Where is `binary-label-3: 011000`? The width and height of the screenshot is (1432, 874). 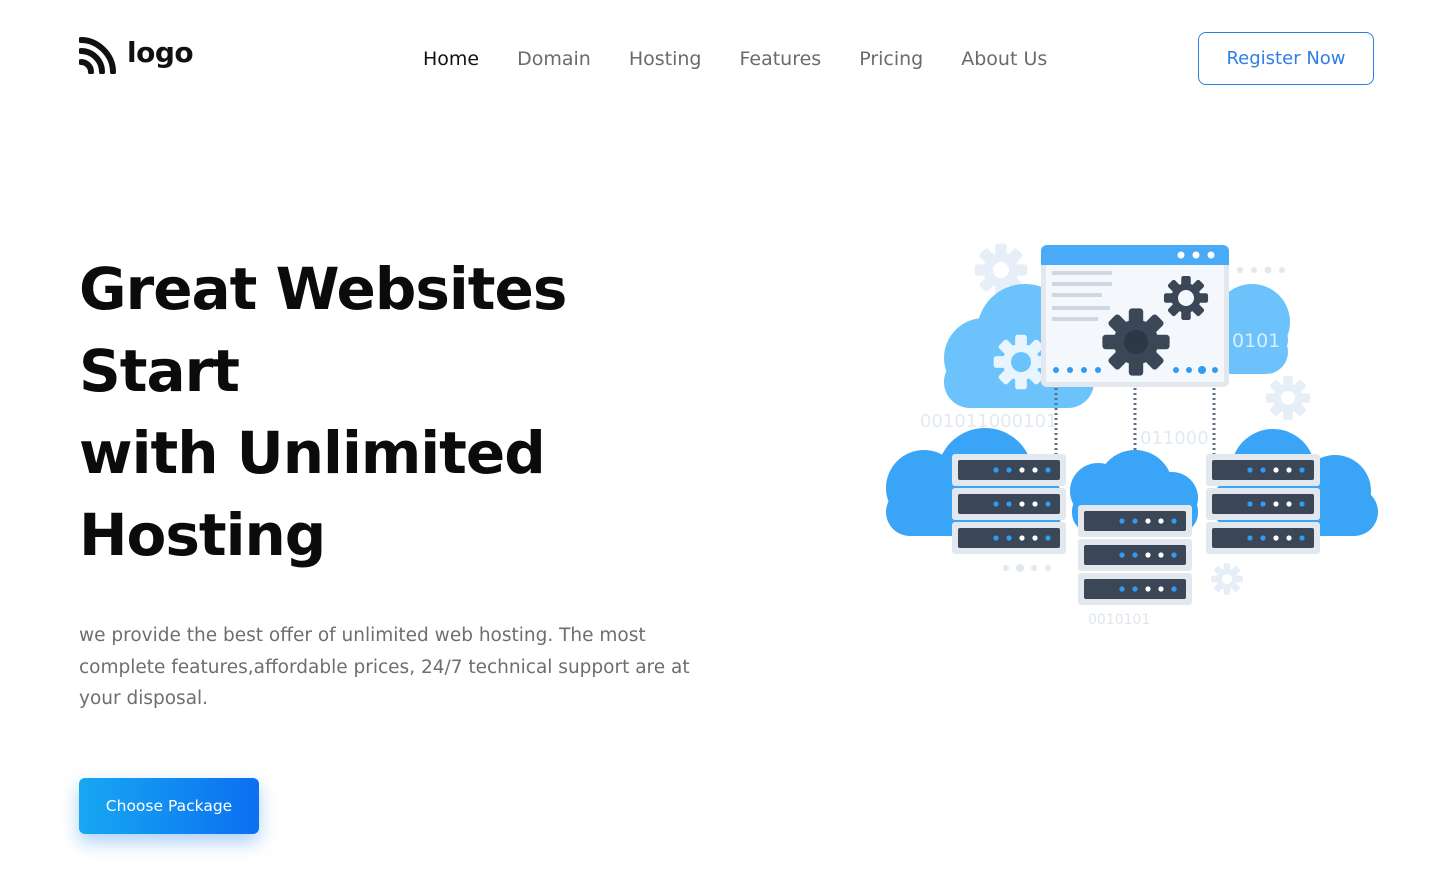
binary-label-3: 011000 is located at coordinates (1174, 438).